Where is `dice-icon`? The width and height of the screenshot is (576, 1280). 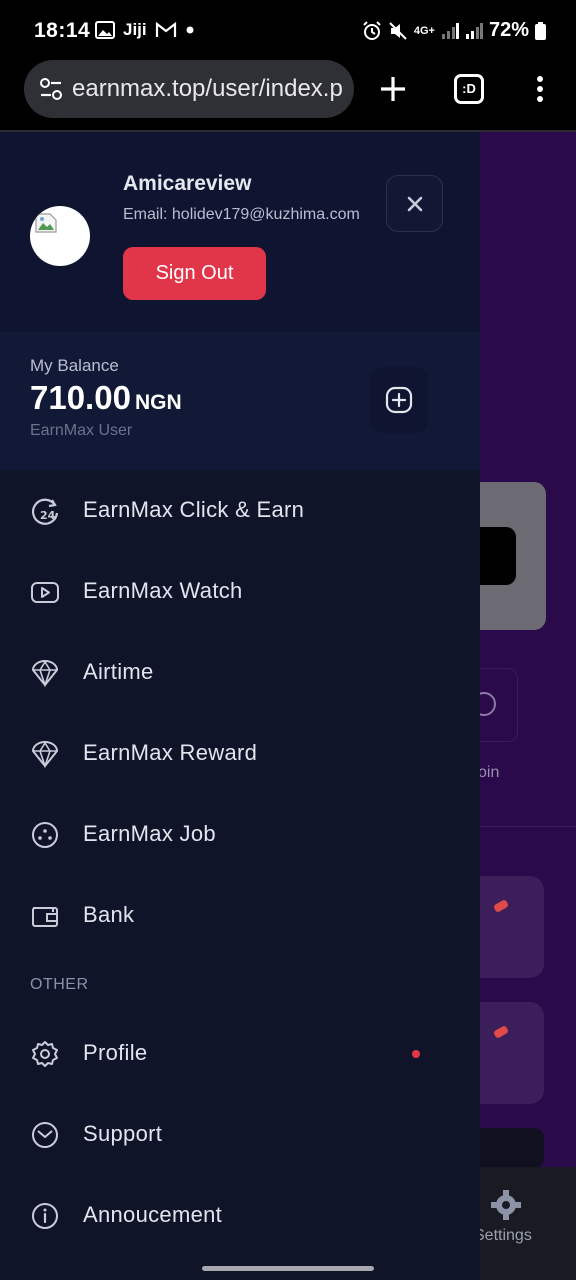 dice-icon is located at coordinates (45, 835).